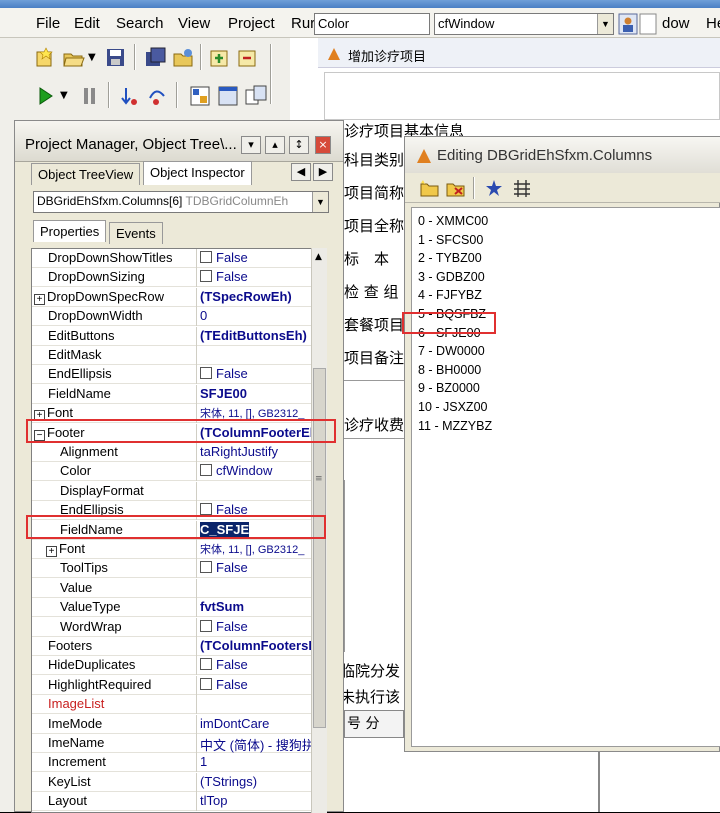  What do you see at coordinates (86, 174) in the screenshot?
I see `tab-object-treeview: Object TreeView` at bounding box center [86, 174].